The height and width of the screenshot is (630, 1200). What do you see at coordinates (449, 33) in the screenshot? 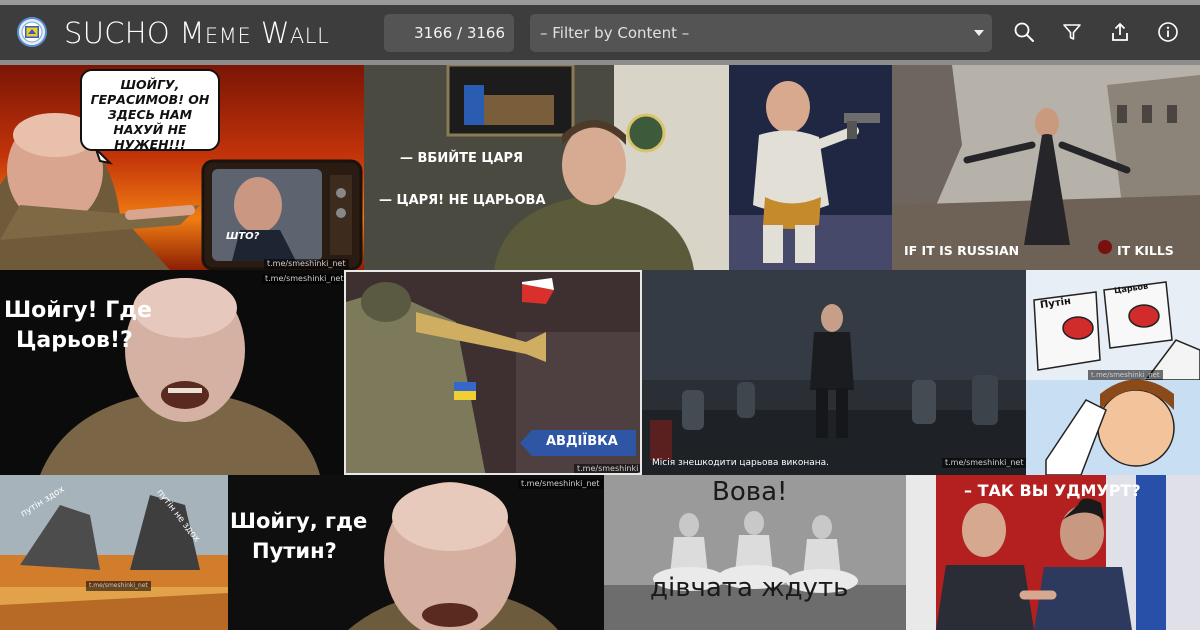
I see `item-counter: 3166 / 3166` at bounding box center [449, 33].